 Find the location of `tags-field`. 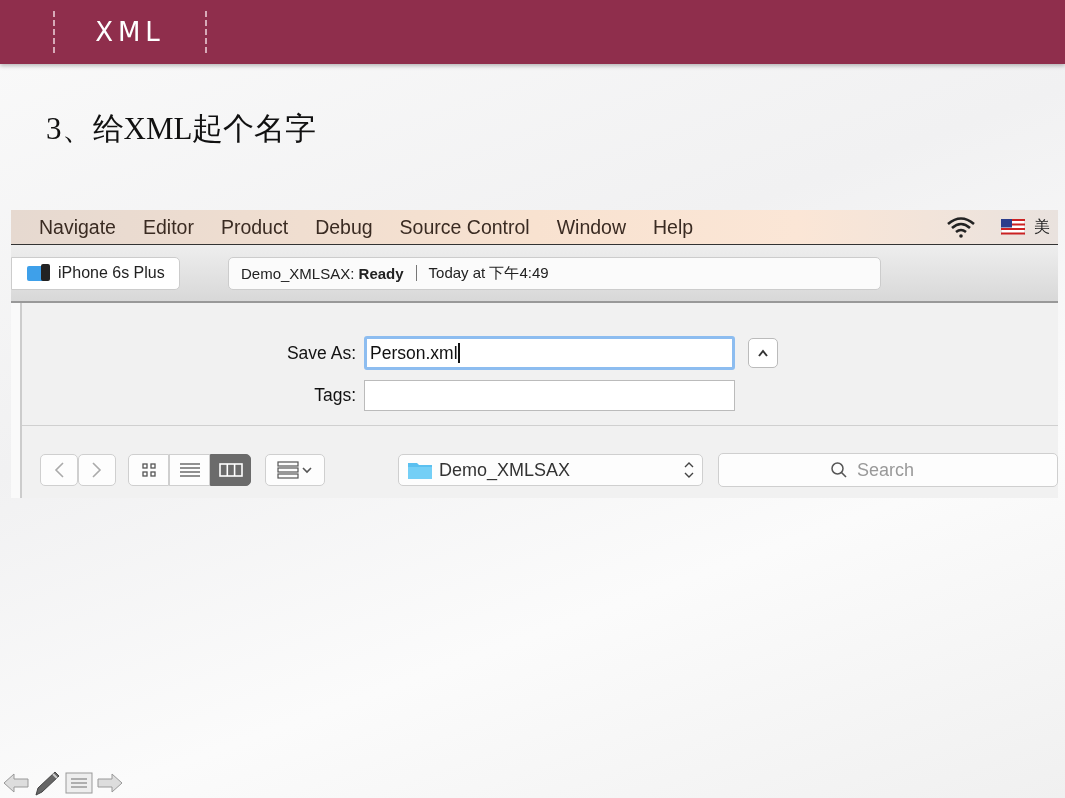

tags-field is located at coordinates (549, 395).